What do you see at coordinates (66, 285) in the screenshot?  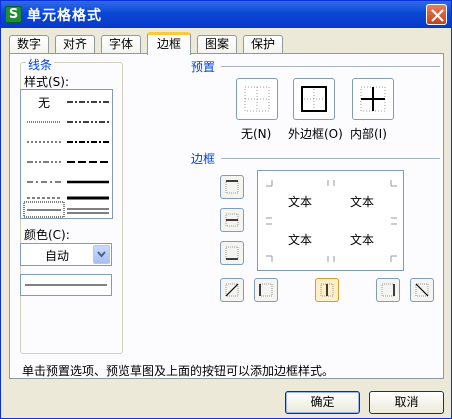 I see `line-style-preview` at bounding box center [66, 285].